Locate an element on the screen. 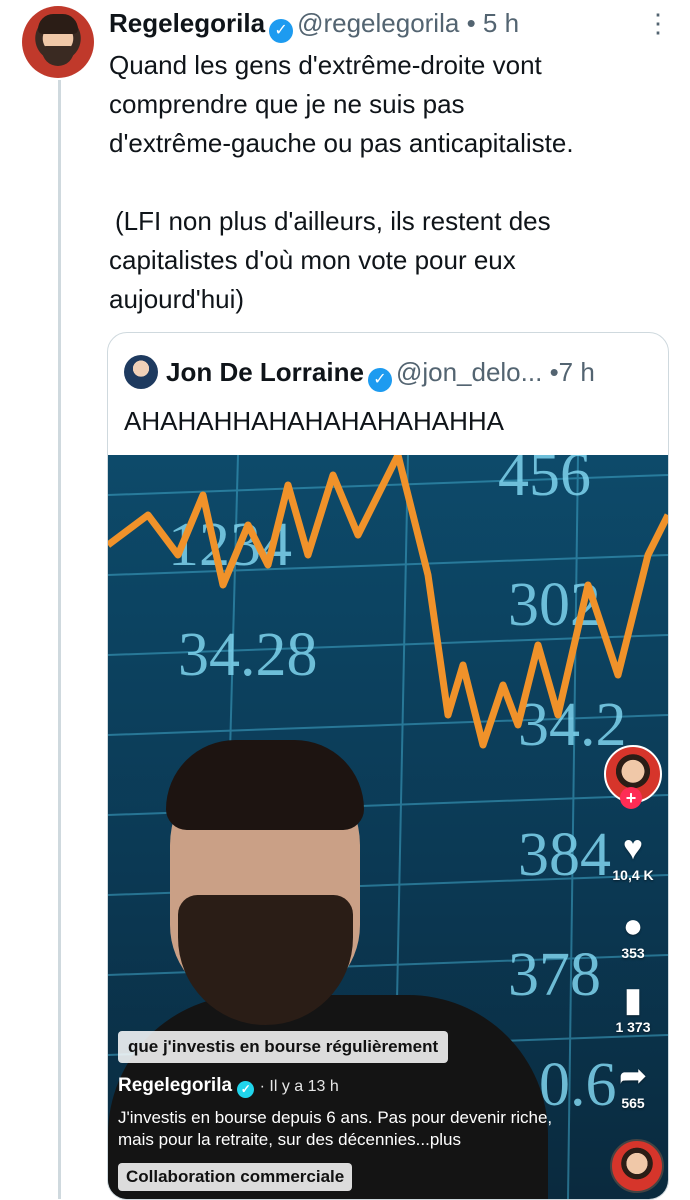 This screenshot has height=1200, width=690. follow-plus-icon: + is located at coordinates (631, 798).